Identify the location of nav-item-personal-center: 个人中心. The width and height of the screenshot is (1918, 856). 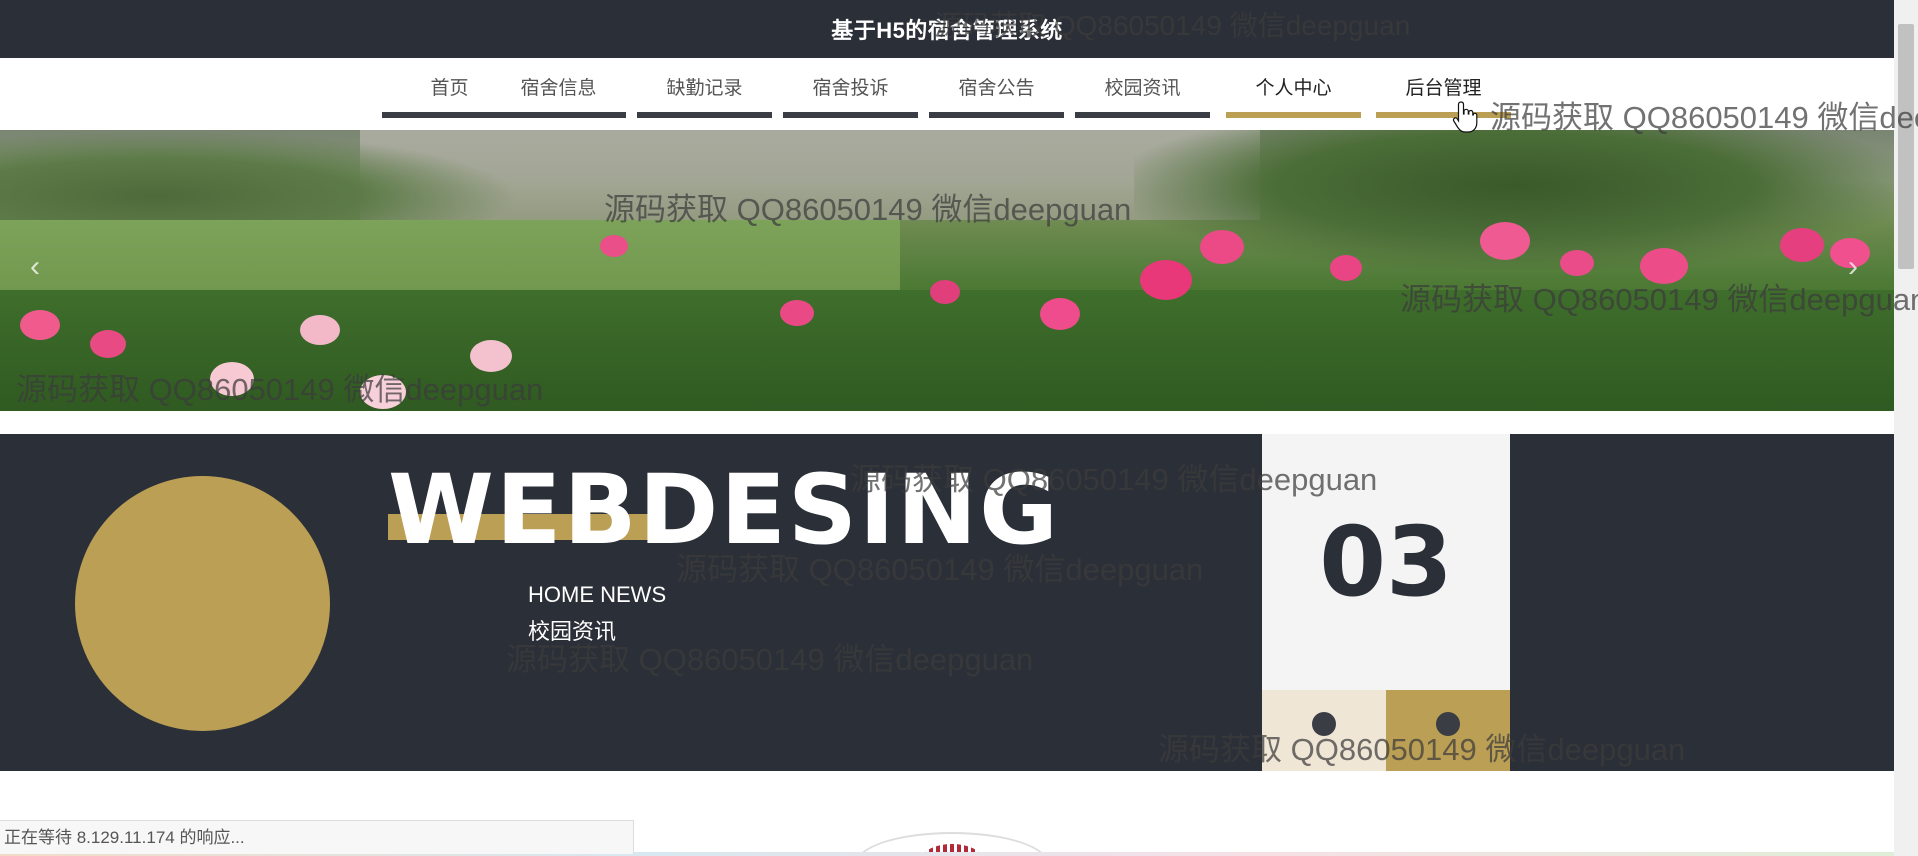
(1293, 95).